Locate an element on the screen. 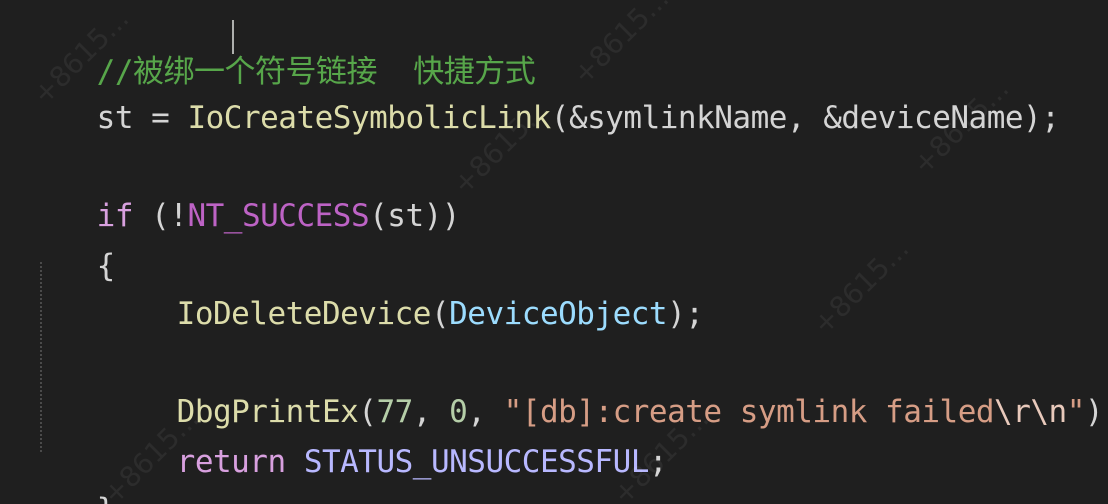 The image size is (1108, 504). code-line-if: if (!NT_SUCCESS(st)) is located at coordinates (242, 195).